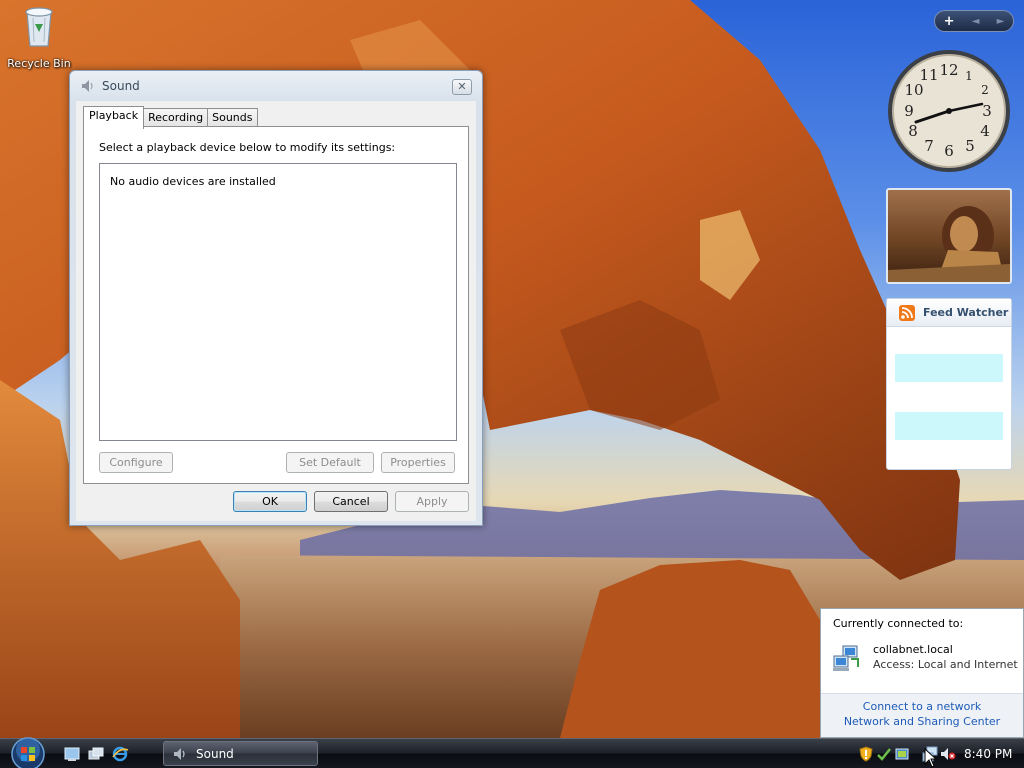 Image resolution: width=1024 pixels, height=768 pixels. Describe the element at coordinates (1001, 21) in the screenshot. I see `next-gadgets-button: ►` at that location.